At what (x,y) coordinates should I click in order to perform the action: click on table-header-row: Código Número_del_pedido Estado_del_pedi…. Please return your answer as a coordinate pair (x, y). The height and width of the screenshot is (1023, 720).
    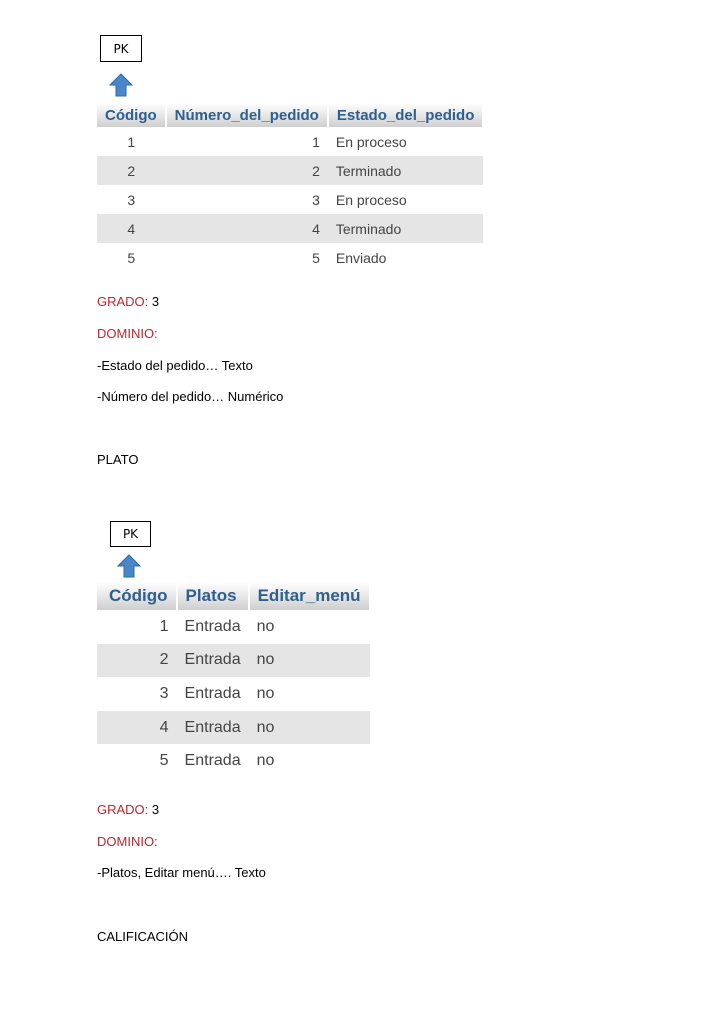
    Looking at the image, I should click on (291, 115).